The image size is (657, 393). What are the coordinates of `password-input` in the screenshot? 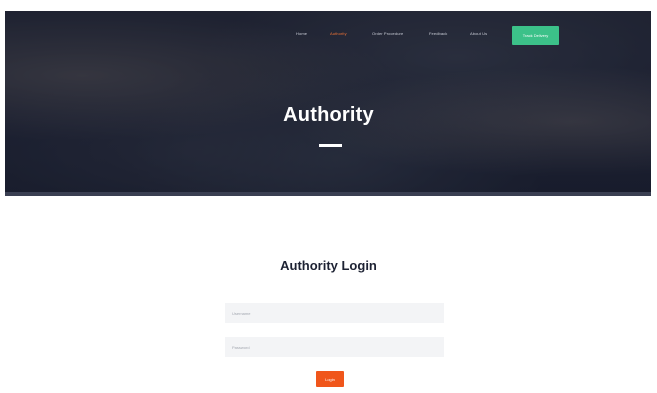 It's located at (334, 347).